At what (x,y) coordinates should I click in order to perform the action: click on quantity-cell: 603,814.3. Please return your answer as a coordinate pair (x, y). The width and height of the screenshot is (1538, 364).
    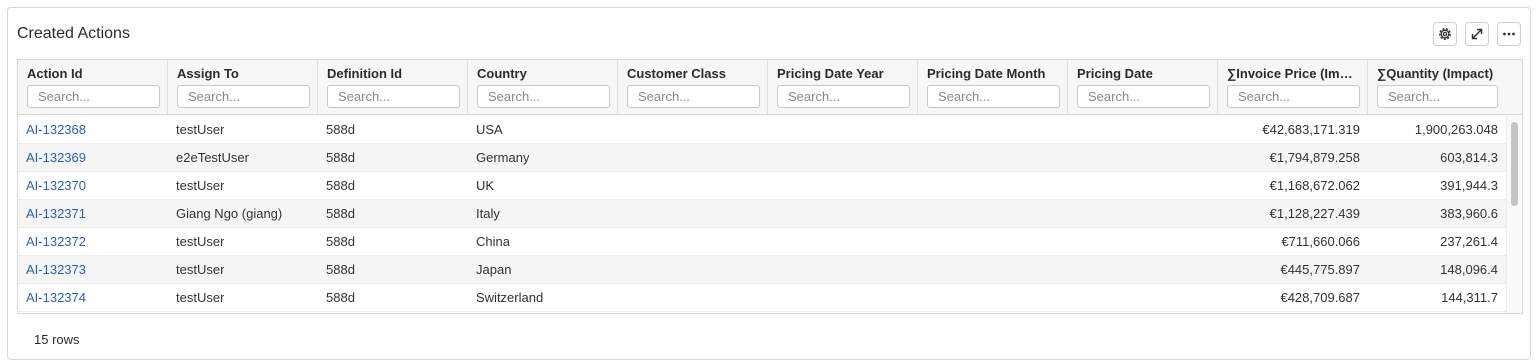
    Looking at the image, I should click on (1469, 157).